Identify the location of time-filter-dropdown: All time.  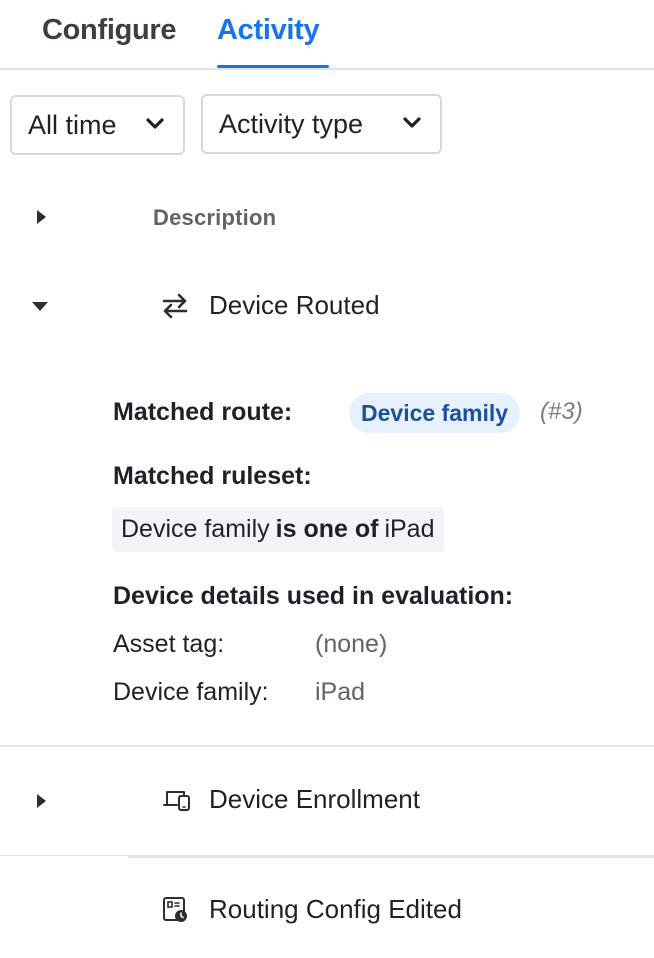
(97, 125).